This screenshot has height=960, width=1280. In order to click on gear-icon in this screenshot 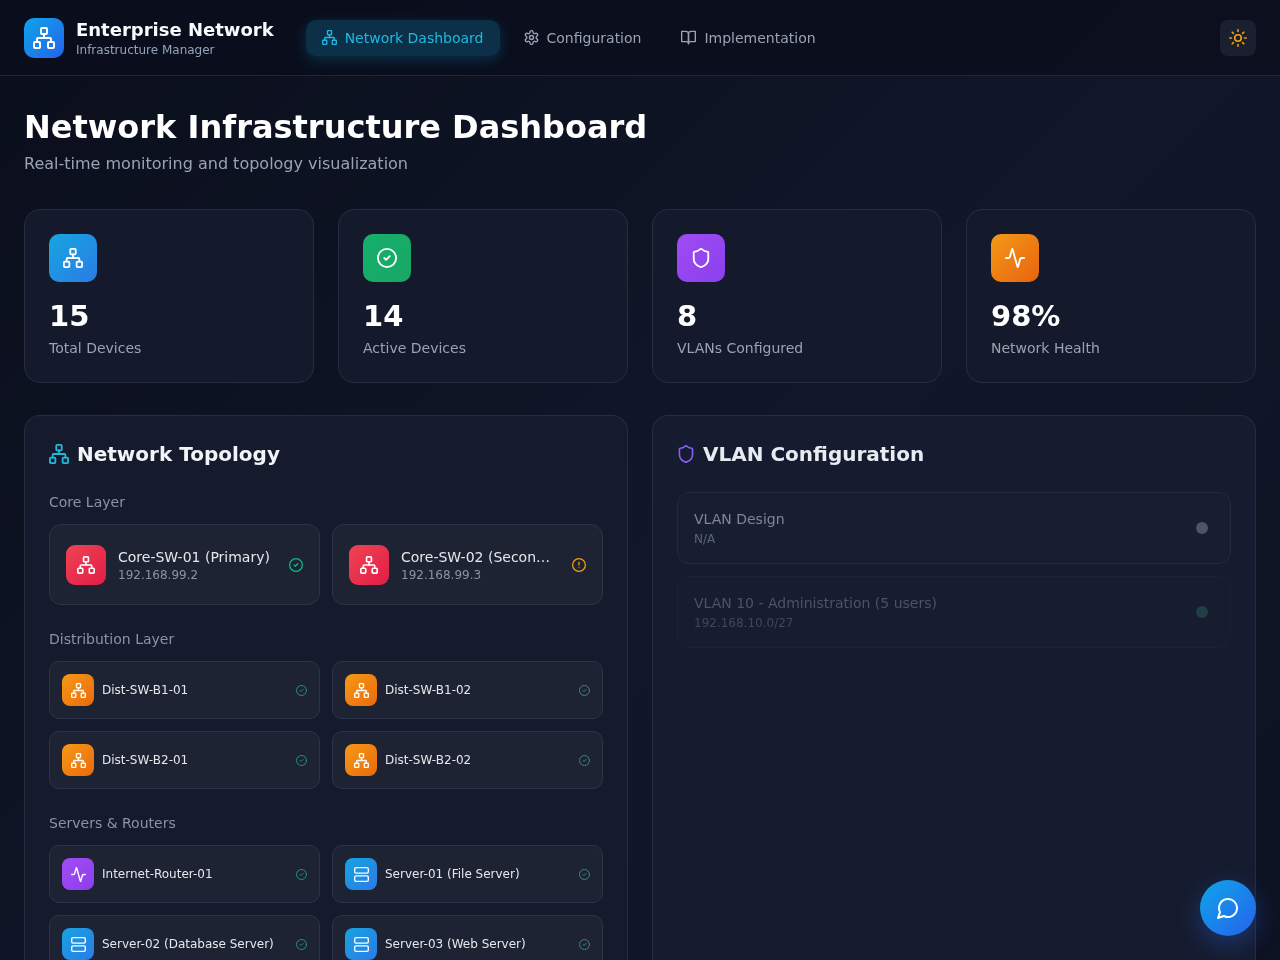, I will do `click(531, 37)`.